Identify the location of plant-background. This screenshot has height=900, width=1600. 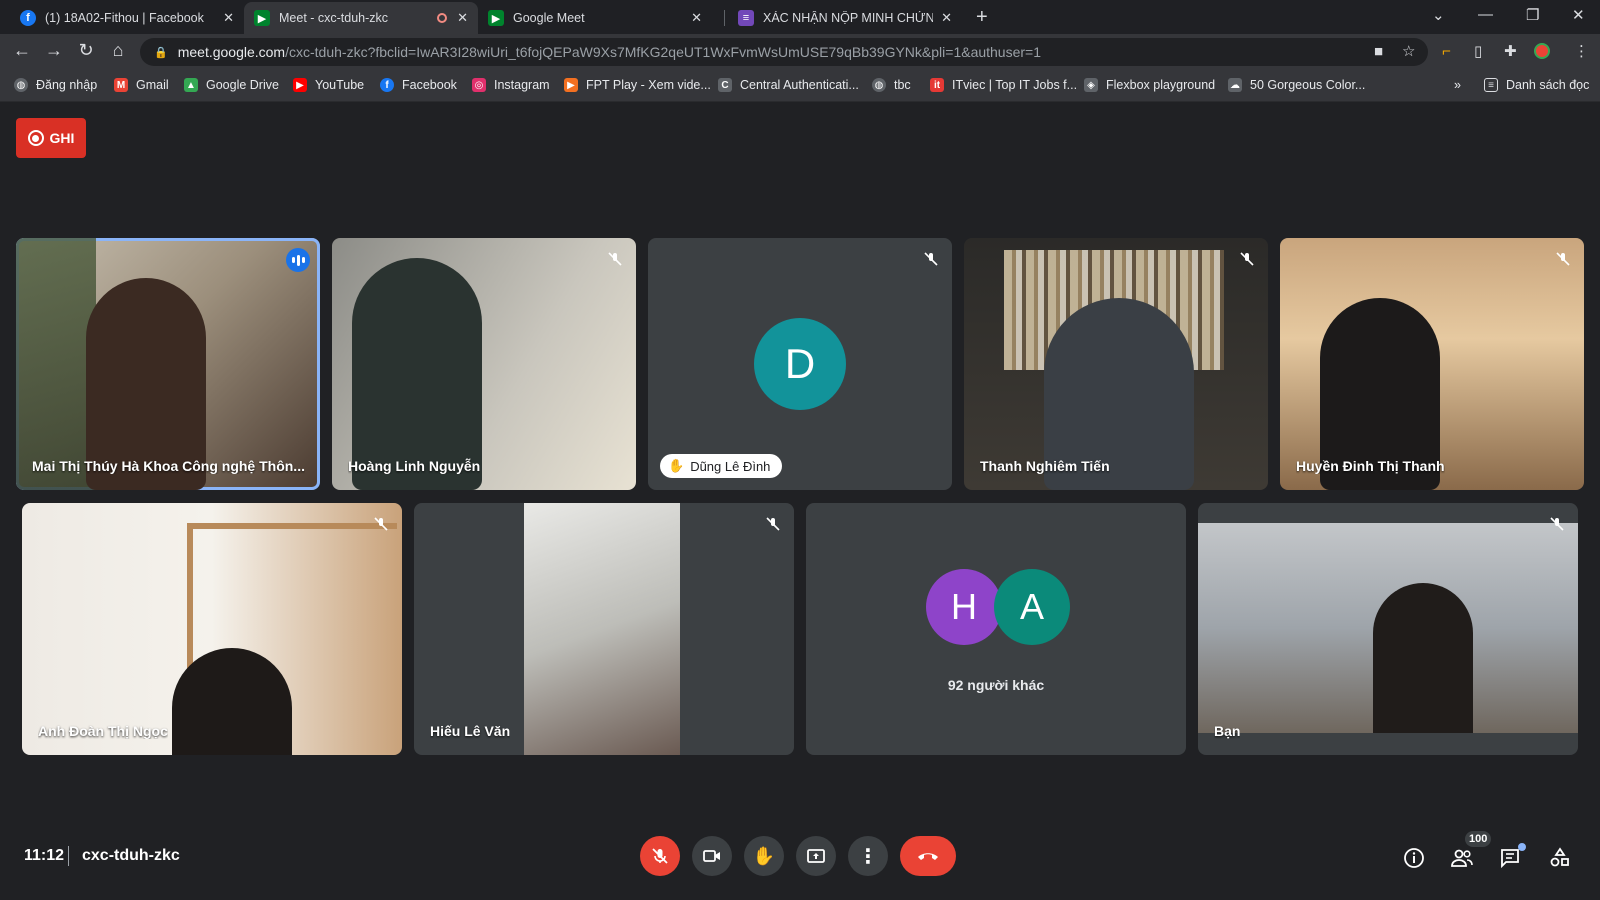
(56, 364).